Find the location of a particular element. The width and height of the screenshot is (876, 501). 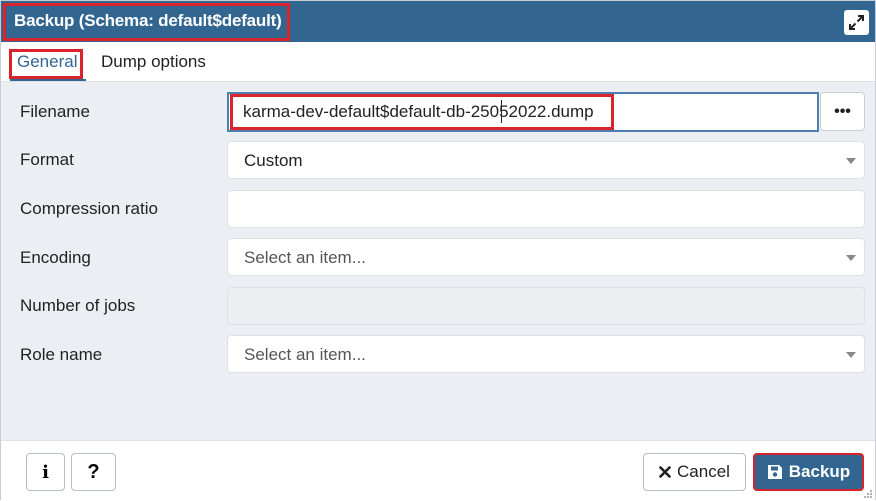

help-button: ? is located at coordinates (93, 472).